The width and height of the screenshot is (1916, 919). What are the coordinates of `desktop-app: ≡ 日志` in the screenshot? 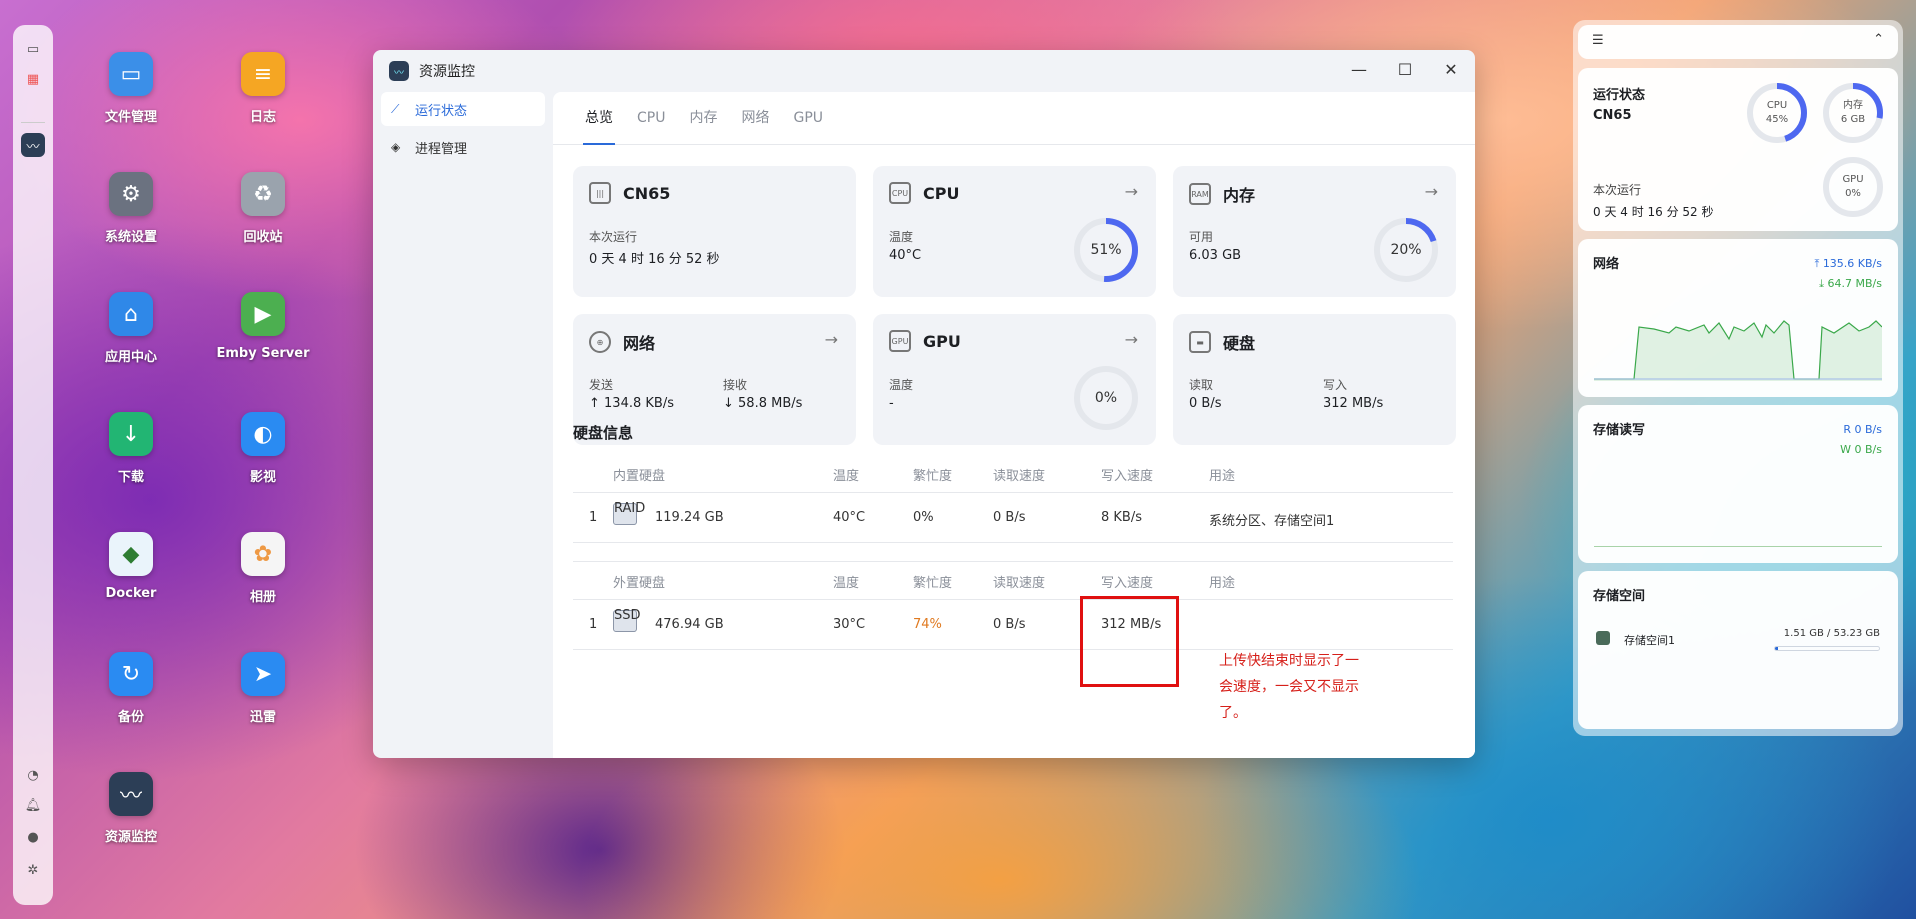 It's located at (263, 88).